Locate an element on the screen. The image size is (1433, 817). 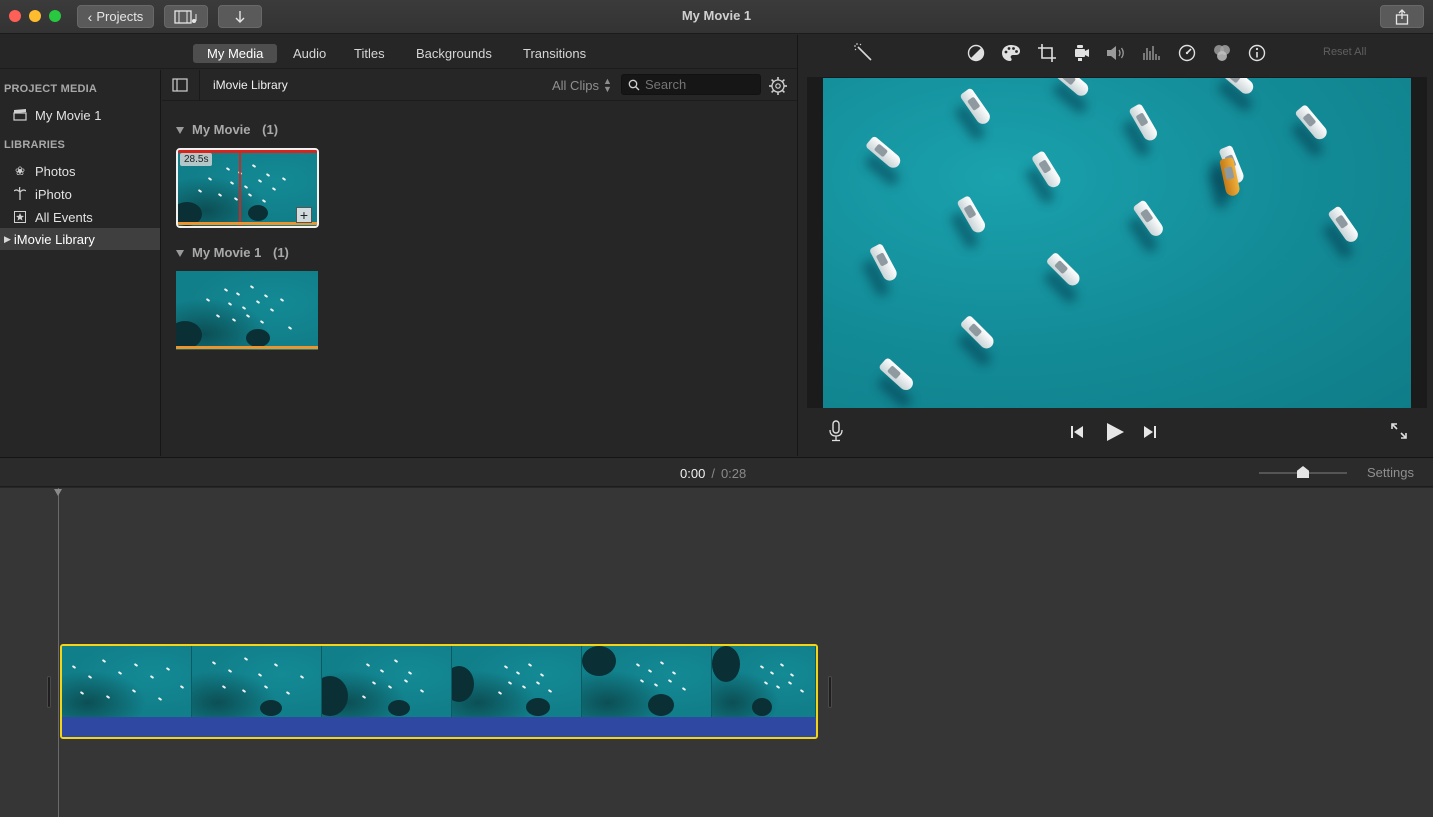
speed-button is located at coordinates (1187, 53).